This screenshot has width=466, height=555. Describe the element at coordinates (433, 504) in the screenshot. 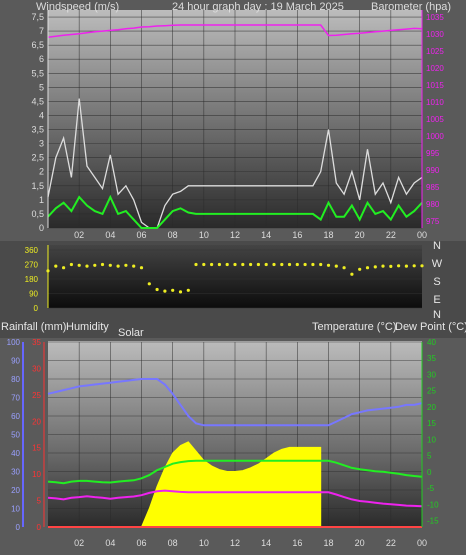

I see `temperature-tick-label: -10` at that location.